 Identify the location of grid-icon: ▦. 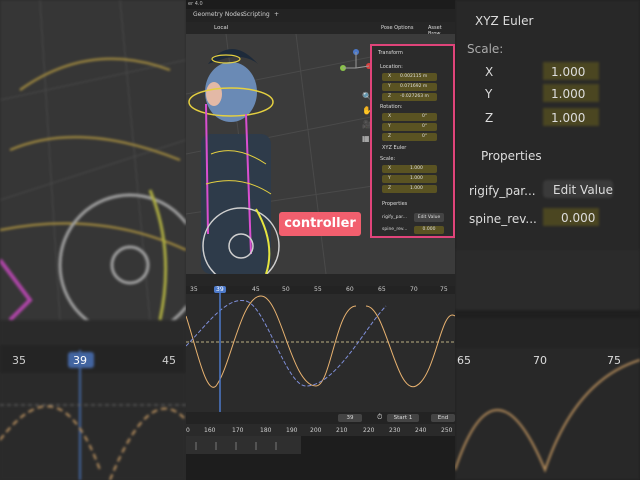
(366, 138).